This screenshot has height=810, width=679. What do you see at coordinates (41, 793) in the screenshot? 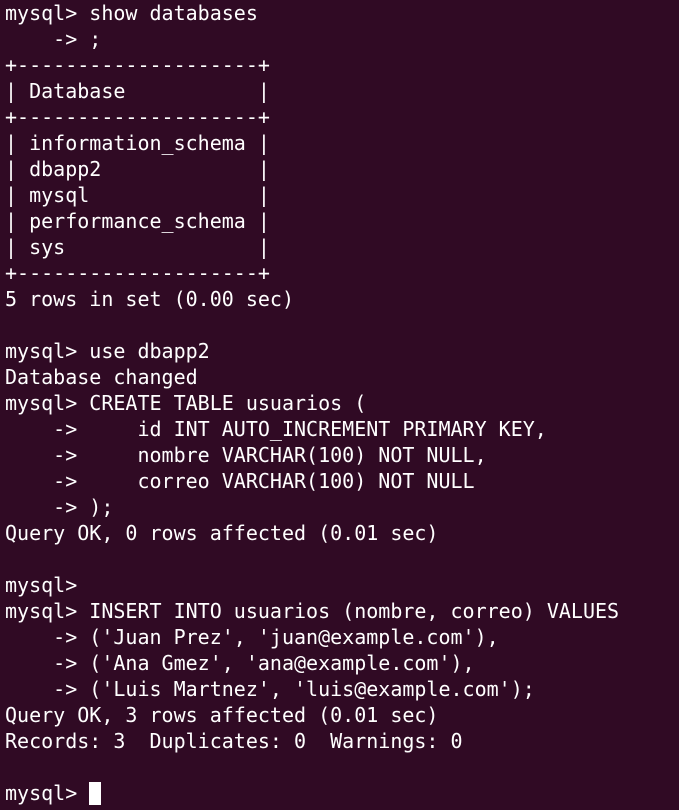
I see `prompt: mysql>` at bounding box center [41, 793].